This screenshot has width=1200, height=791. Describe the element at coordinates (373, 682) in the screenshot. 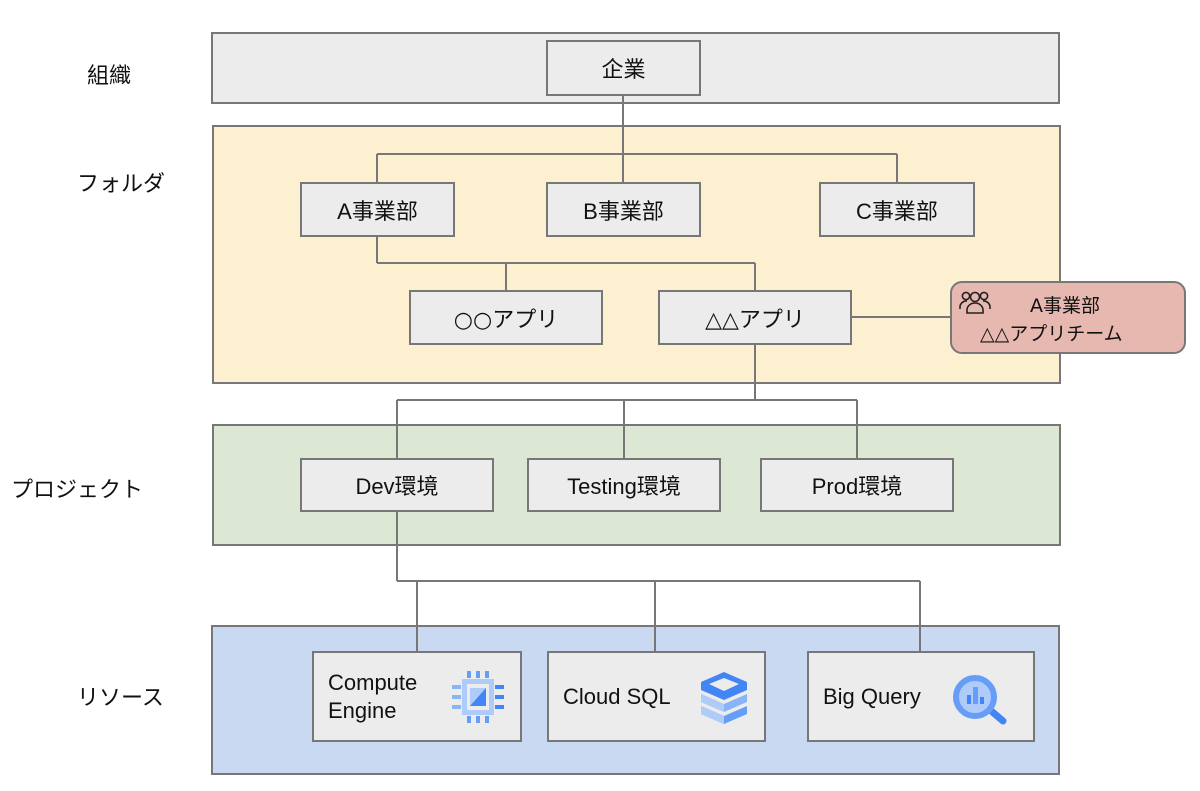

I see `compute-engine-label-line1: Compute` at that location.